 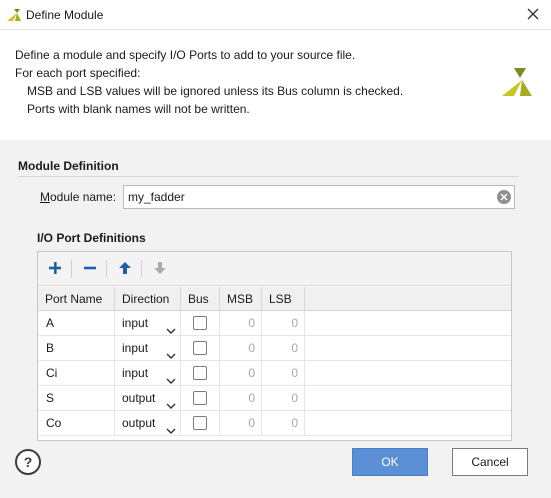 I want to click on plus-icon, so click(x=55, y=269).